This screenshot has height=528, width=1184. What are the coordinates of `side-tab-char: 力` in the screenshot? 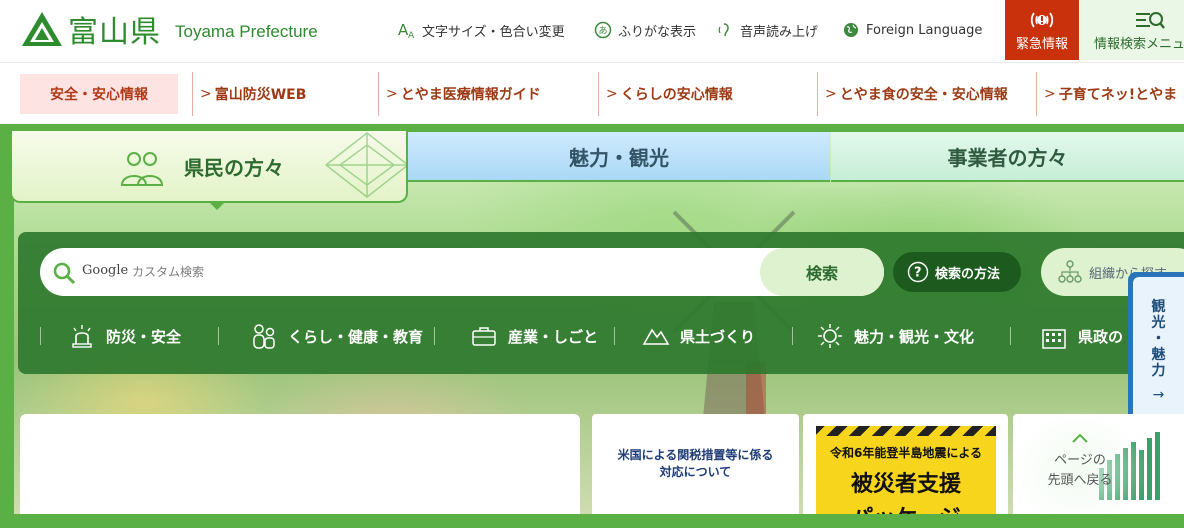 It's located at (1158, 371).